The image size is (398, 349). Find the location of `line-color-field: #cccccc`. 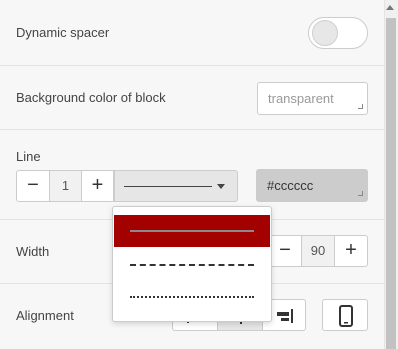

line-color-field: #cccccc is located at coordinates (312, 185).